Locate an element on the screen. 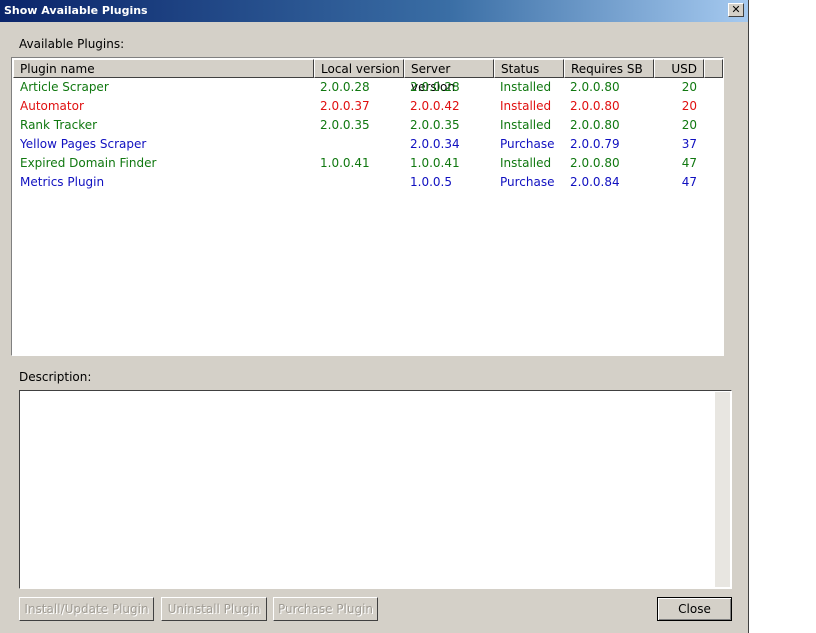 This screenshot has height=633, width=816. cell-server: 2.0.0.35 is located at coordinates (435, 125).